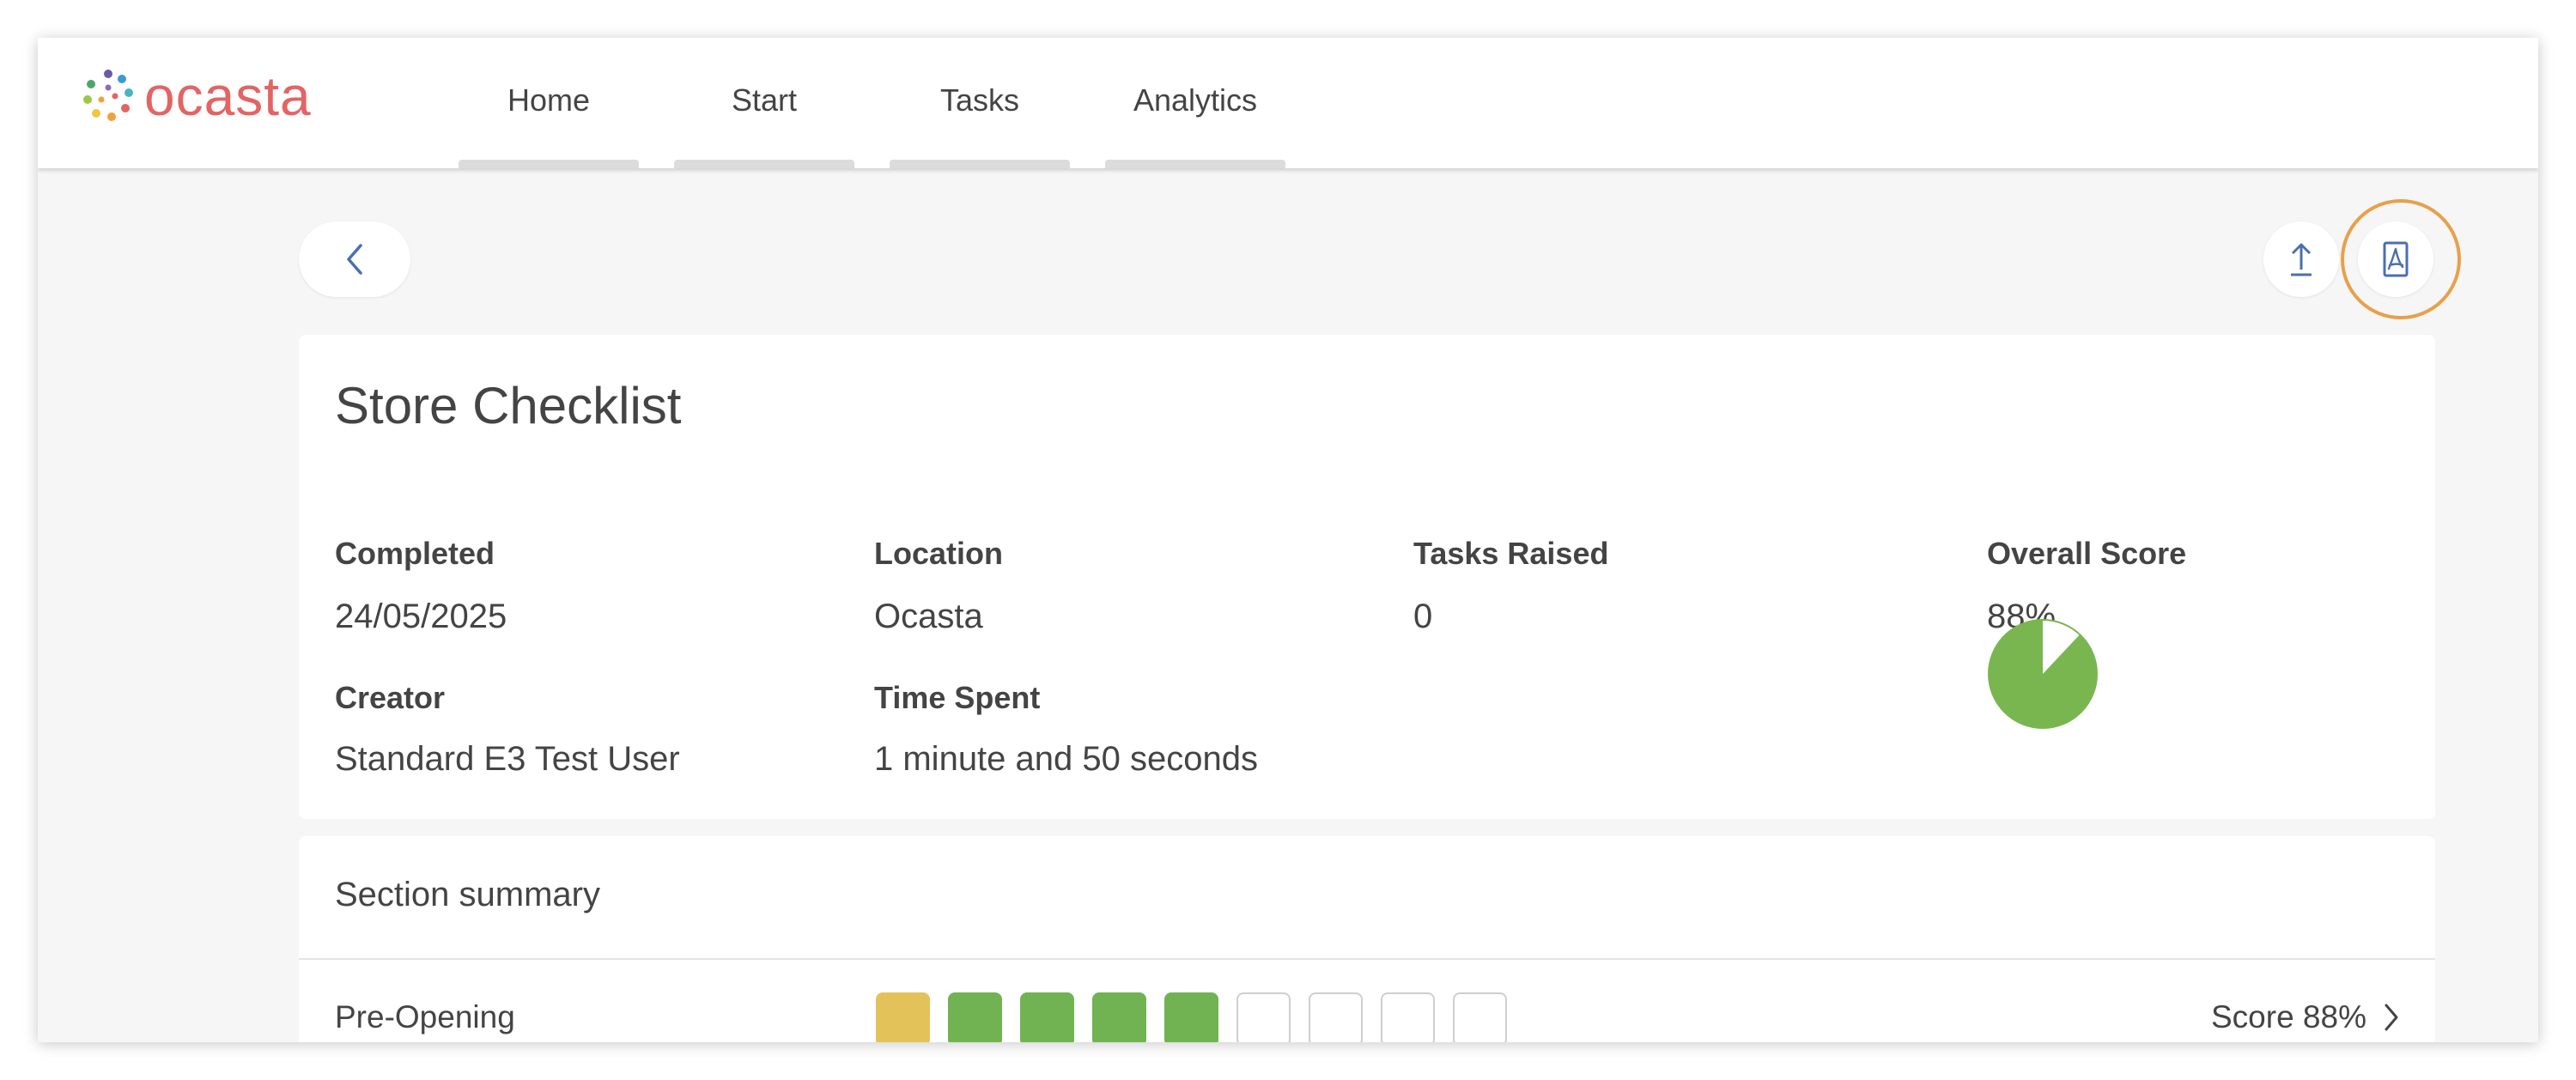 Image resolution: width=2576 pixels, height=1080 pixels. What do you see at coordinates (425, 1016) in the screenshot?
I see `section-row-label: Pre-Opening` at bounding box center [425, 1016].